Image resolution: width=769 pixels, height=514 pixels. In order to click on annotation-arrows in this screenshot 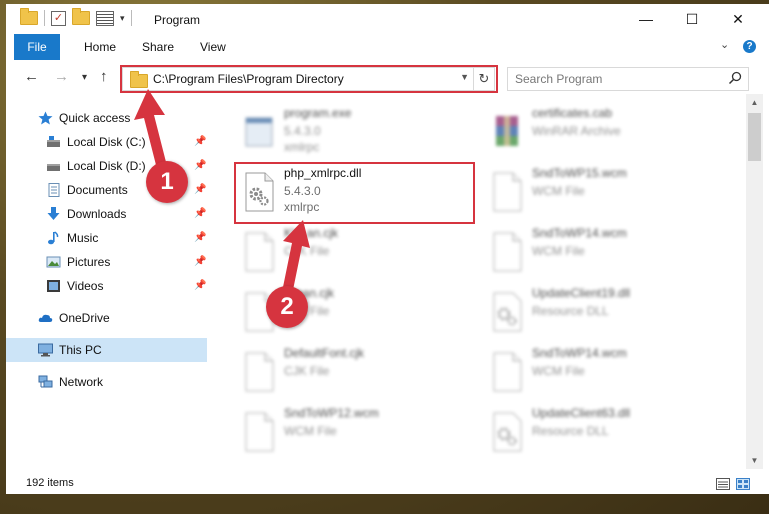, I will do `click(222, 189)`.